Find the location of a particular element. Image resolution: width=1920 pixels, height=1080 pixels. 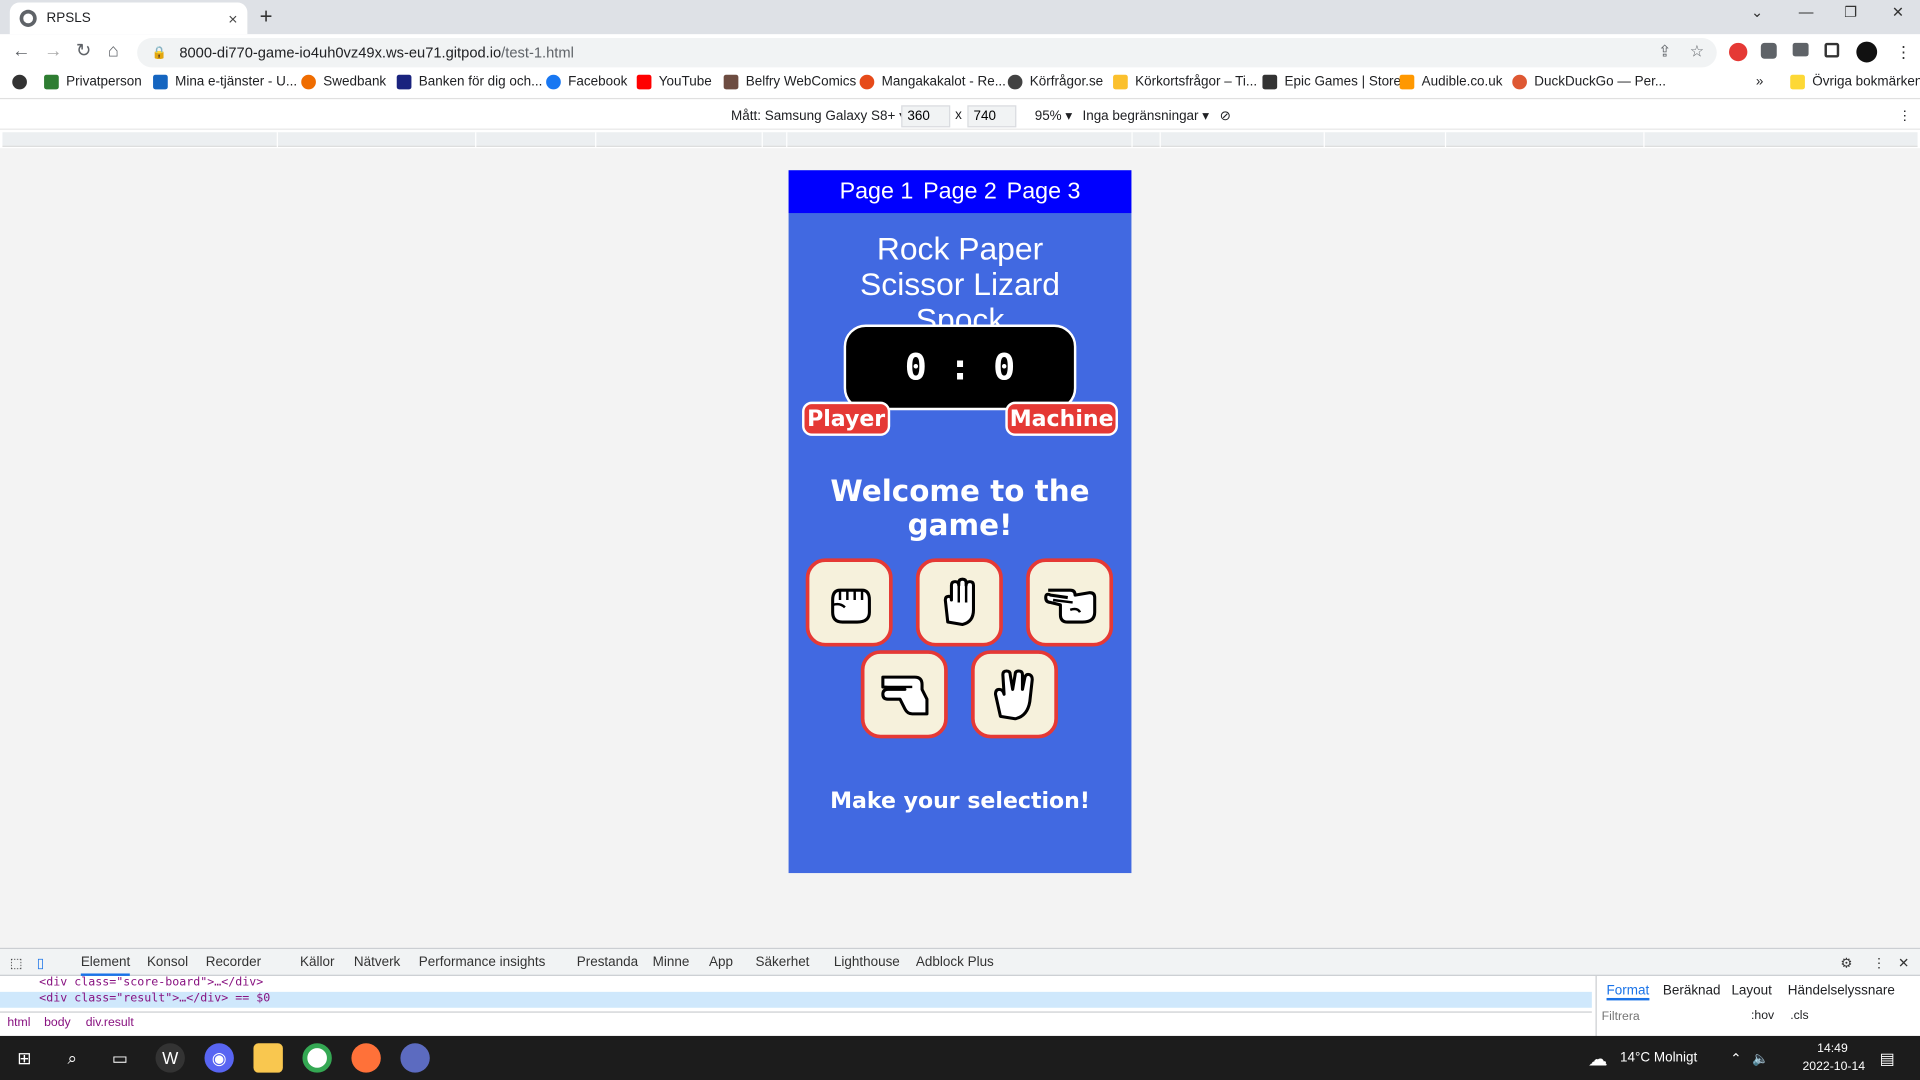

tab-natverk: Nätverk is located at coordinates (377, 962).